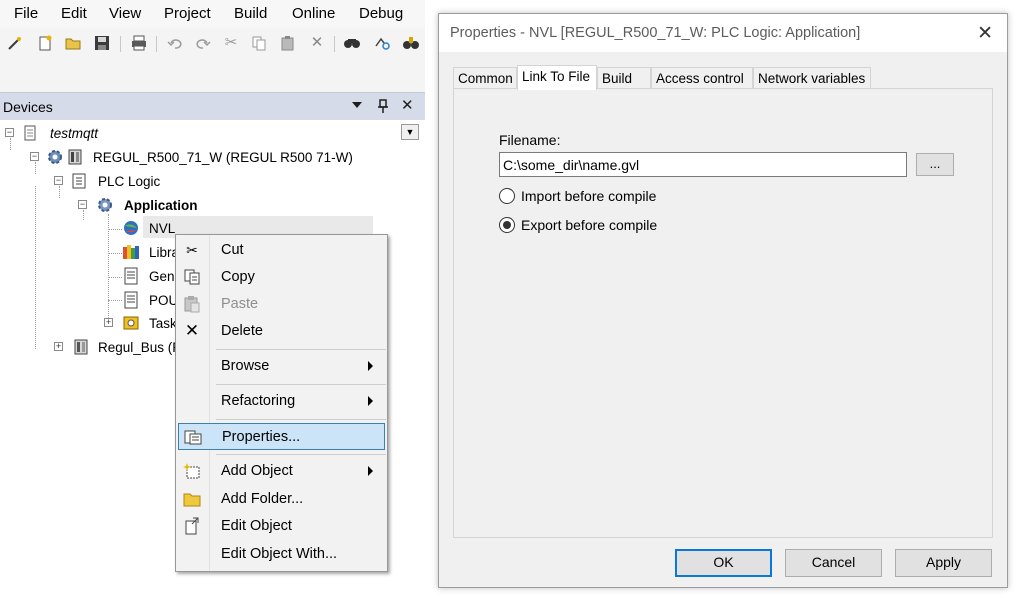  I want to click on context-menu-edit-object: Edit Object, so click(281, 526).